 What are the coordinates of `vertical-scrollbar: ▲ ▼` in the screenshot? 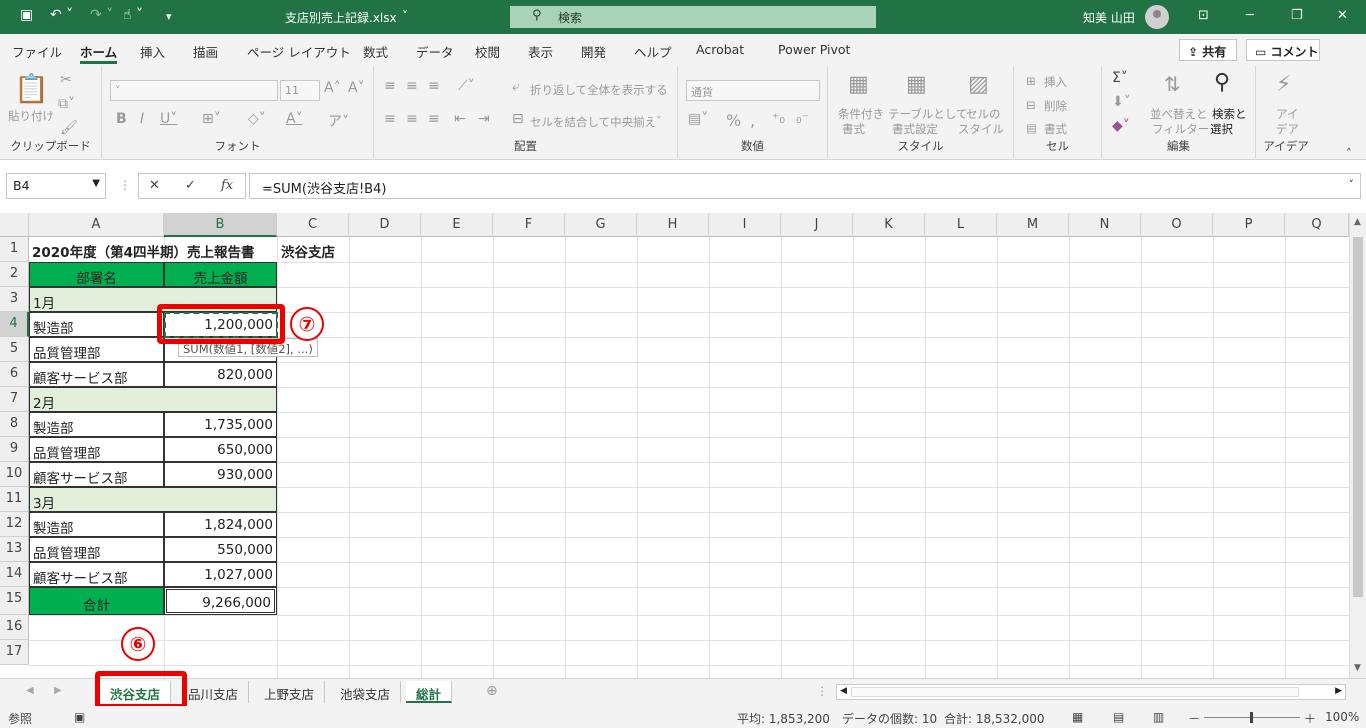 It's located at (1357, 445).